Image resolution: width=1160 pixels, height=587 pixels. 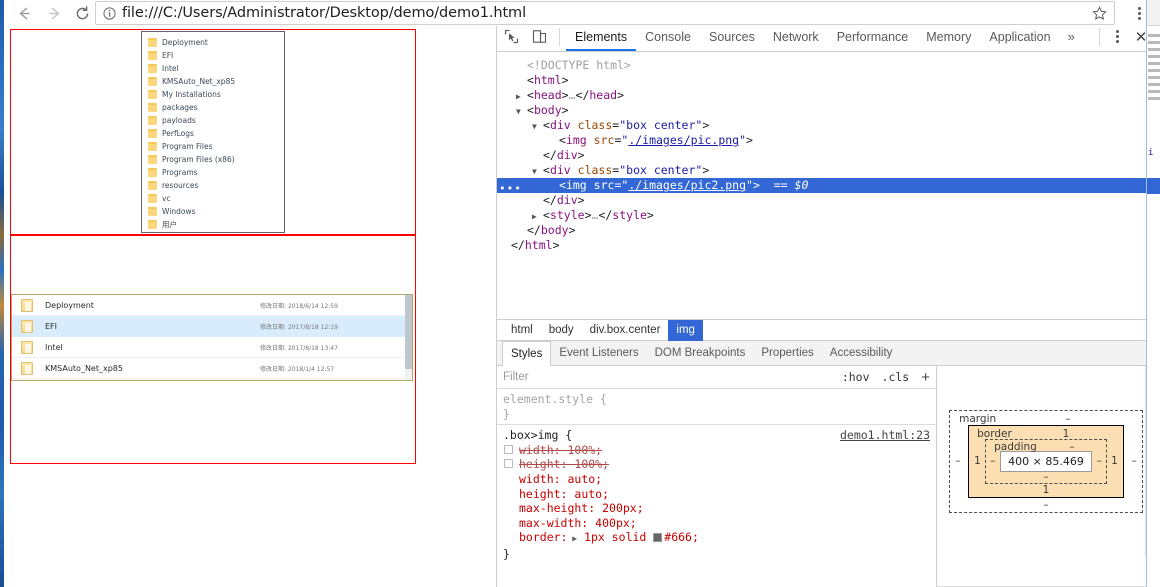 I want to click on styles-filter-input: Filter, so click(x=666, y=377).